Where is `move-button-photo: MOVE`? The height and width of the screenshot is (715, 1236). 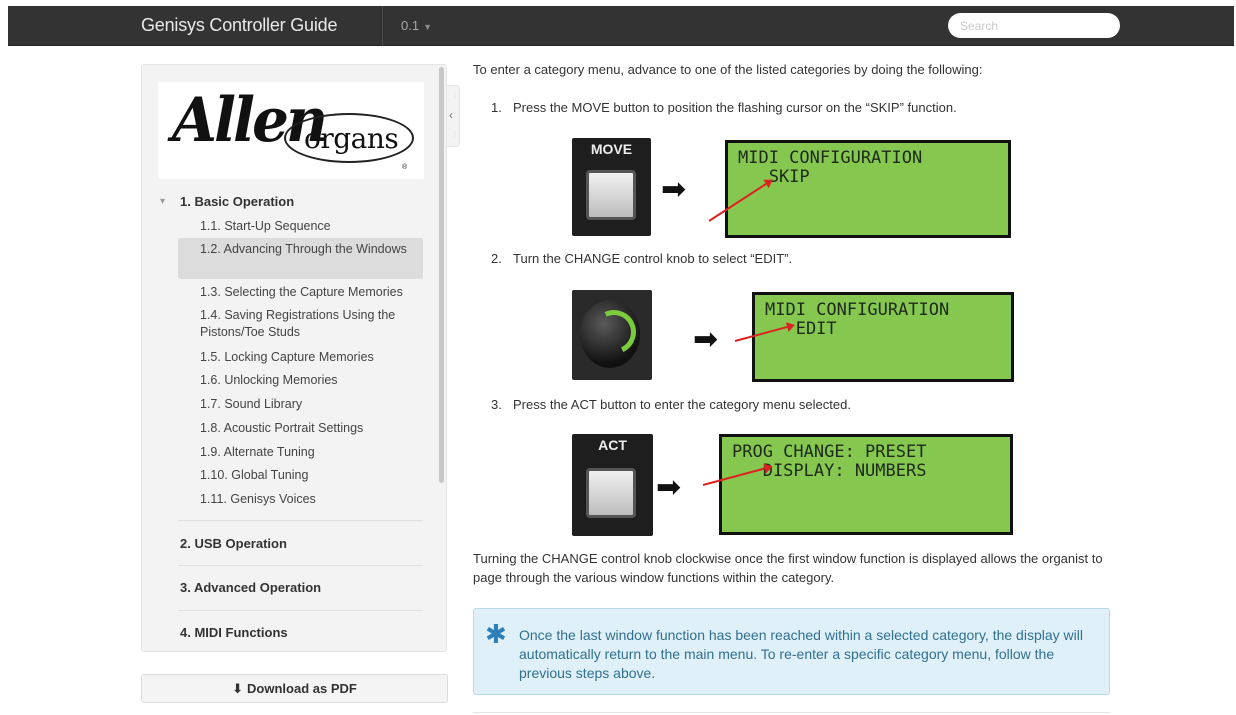
move-button-photo: MOVE is located at coordinates (611, 187).